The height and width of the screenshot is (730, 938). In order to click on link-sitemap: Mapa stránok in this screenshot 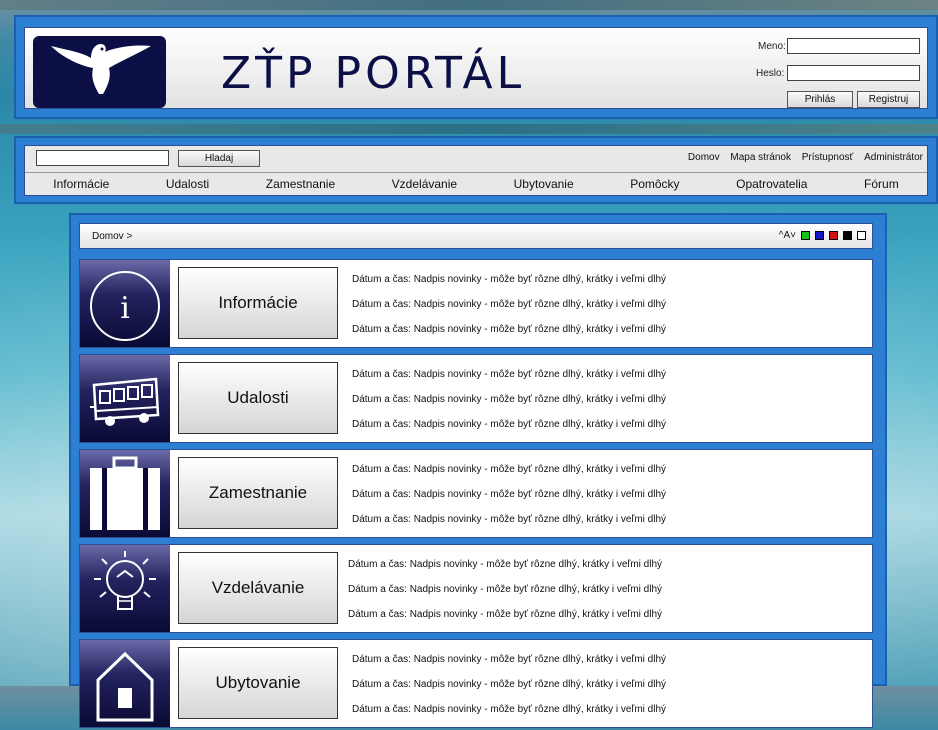, I will do `click(760, 157)`.